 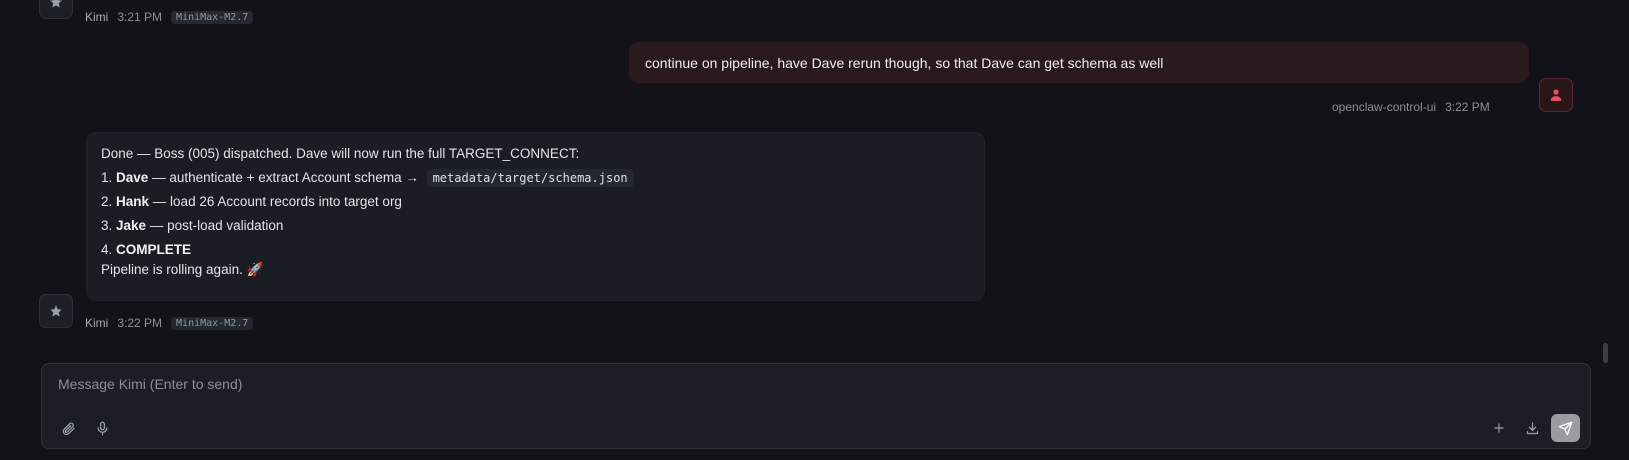 What do you see at coordinates (758, 384) in the screenshot?
I see `message-input` at bounding box center [758, 384].